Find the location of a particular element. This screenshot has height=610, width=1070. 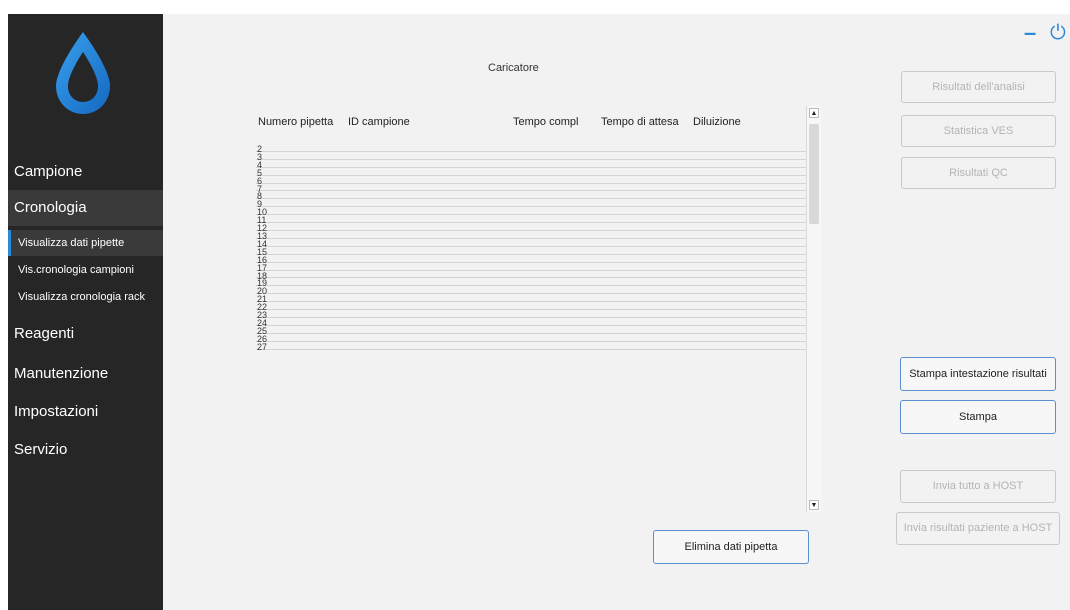

table-row: 4 is located at coordinates (531, 165).